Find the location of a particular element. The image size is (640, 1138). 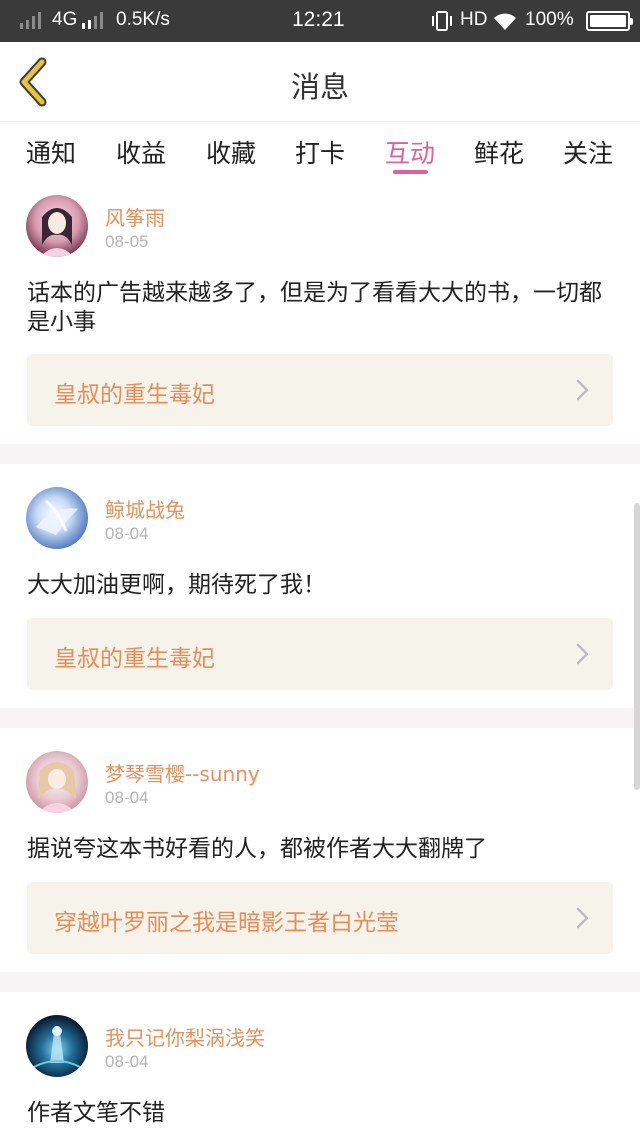

tab-bar: 通知 收益 收藏 打卡 互动 鲜花 关注 is located at coordinates (320, 151).